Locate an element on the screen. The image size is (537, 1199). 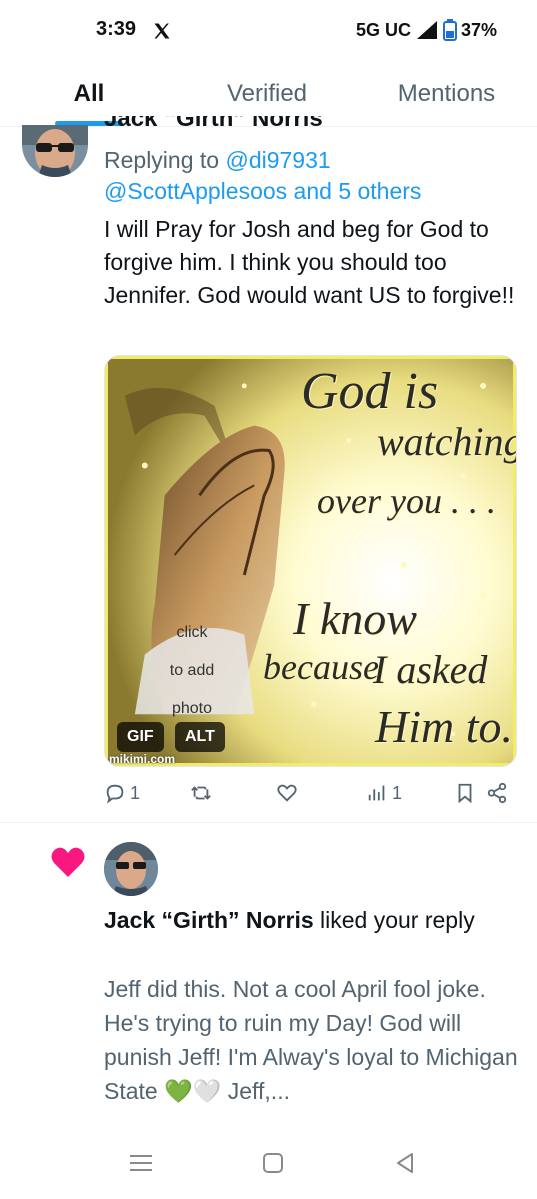
views-count: 1 is located at coordinates (397, 792).